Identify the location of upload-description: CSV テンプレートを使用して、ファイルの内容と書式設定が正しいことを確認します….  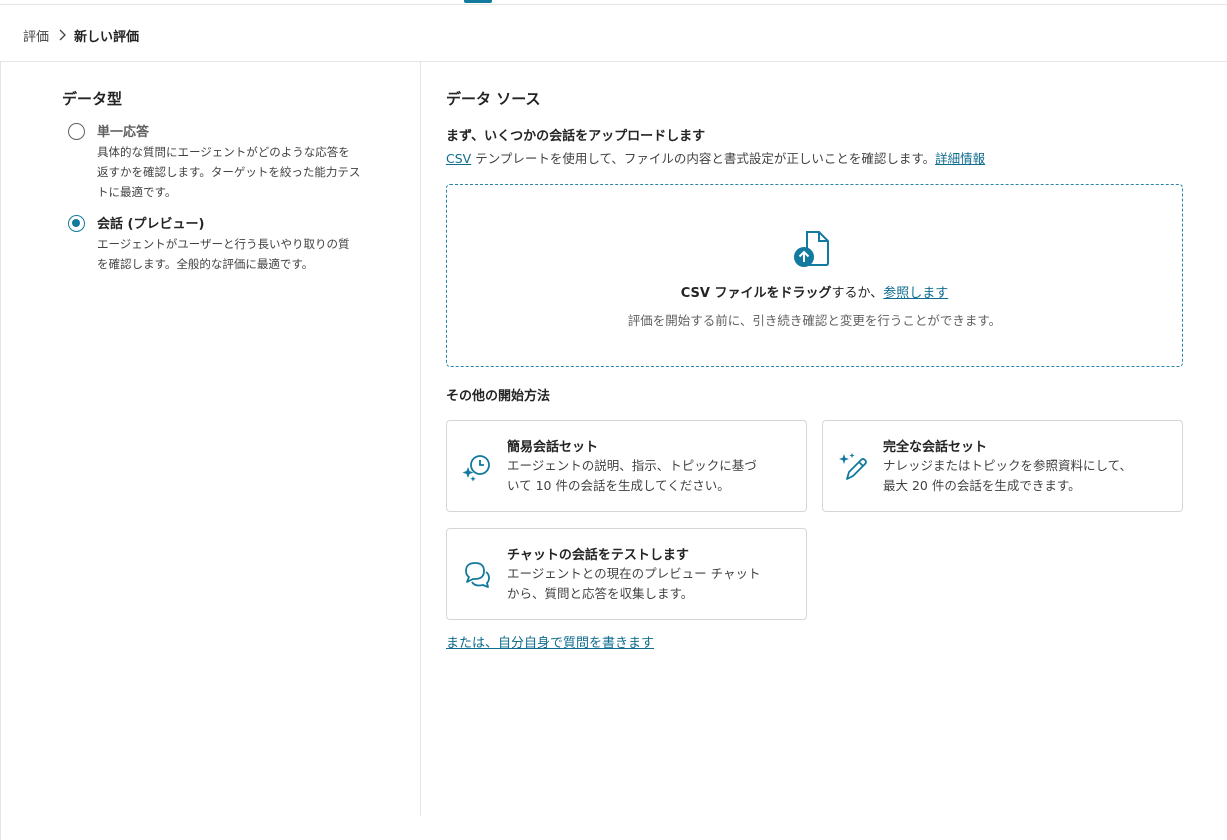
(716, 158).